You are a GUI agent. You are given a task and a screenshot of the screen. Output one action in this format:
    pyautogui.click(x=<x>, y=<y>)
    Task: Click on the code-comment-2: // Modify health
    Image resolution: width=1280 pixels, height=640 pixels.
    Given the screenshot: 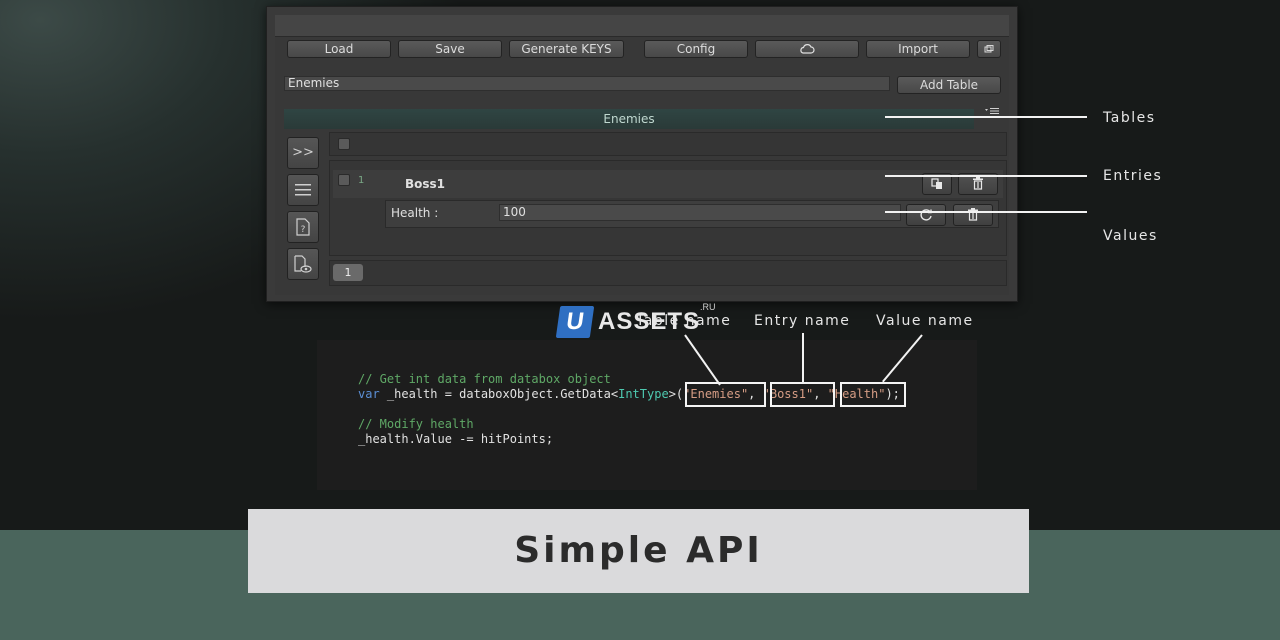 What is the action you would take?
    pyautogui.click(x=416, y=424)
    